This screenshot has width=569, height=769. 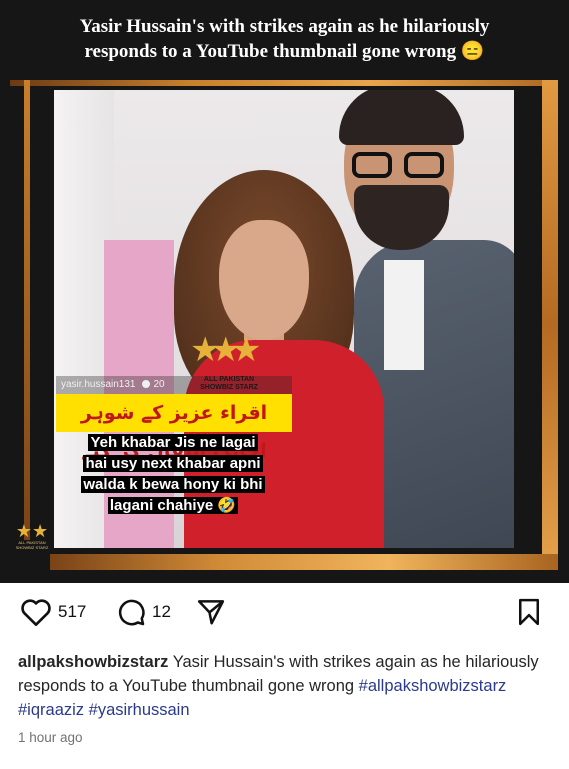 What do you see at coordinates (159, 384) in the screenshot?
I see `overlay-handle-suffix: 20` at bounding box center [159, 384].